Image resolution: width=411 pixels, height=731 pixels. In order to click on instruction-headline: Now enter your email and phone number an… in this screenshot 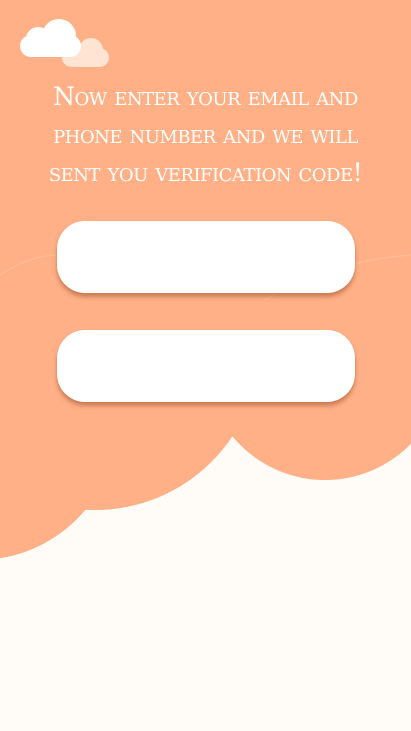, I will do `click(205, 134)`.